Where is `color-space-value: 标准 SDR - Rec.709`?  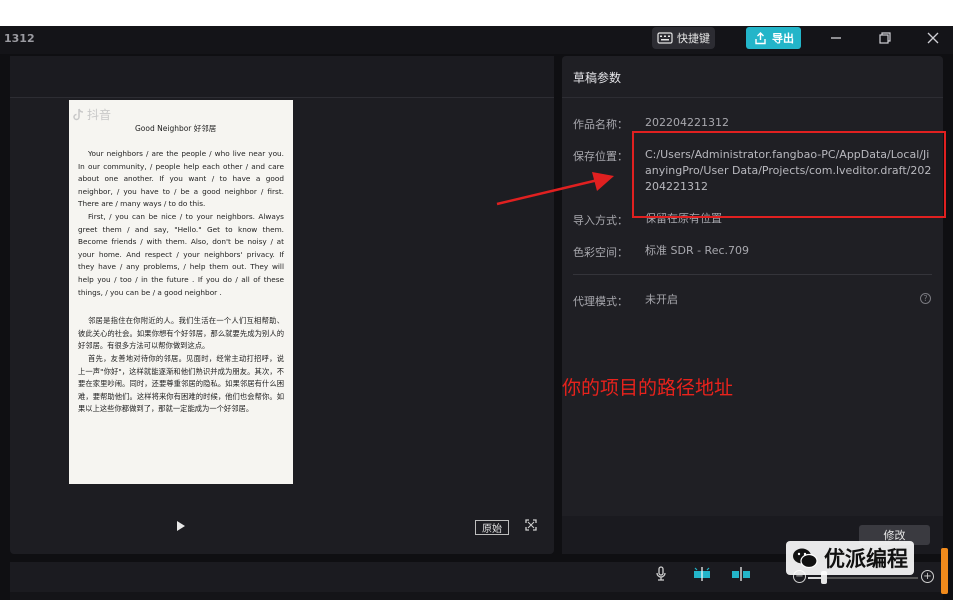
color-space-value: 标准 SDR - Rec.709 is located at coordinates (697, 250).